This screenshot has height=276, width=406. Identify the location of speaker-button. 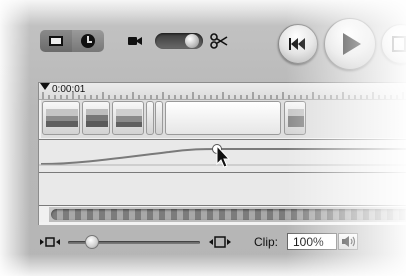
(348, 241).